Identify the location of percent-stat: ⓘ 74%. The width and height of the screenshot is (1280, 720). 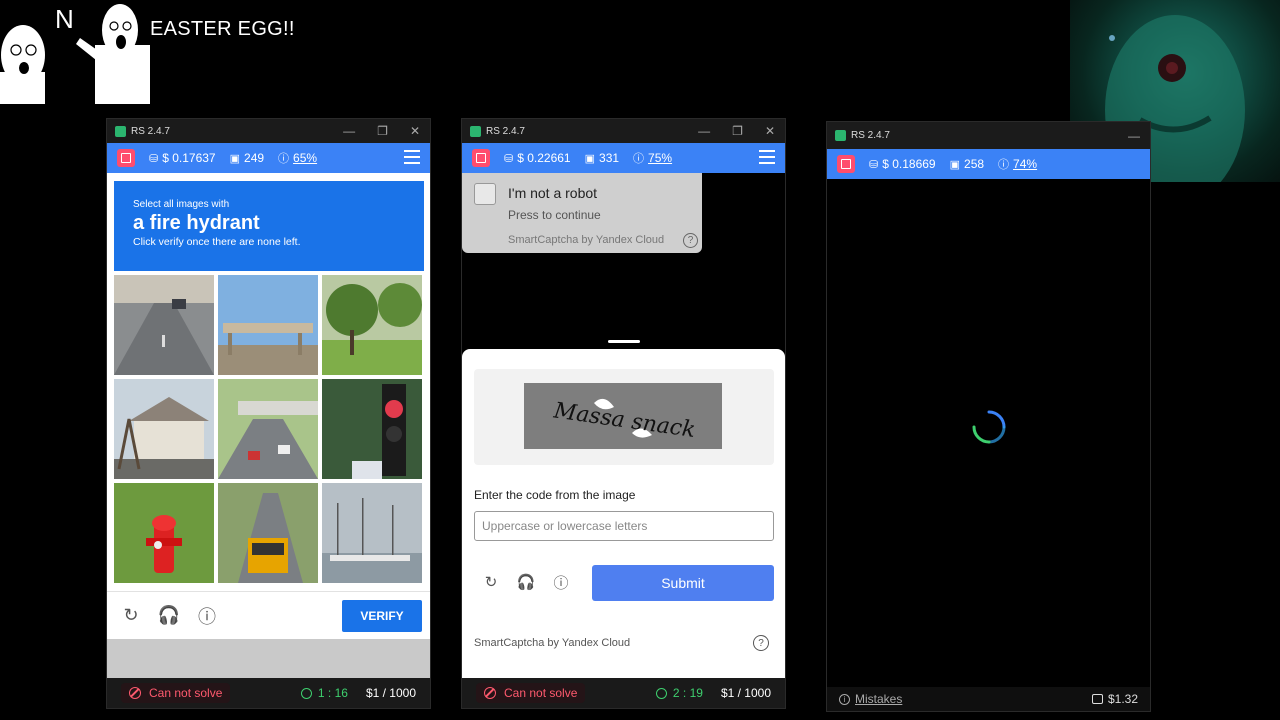
(1017, 164).